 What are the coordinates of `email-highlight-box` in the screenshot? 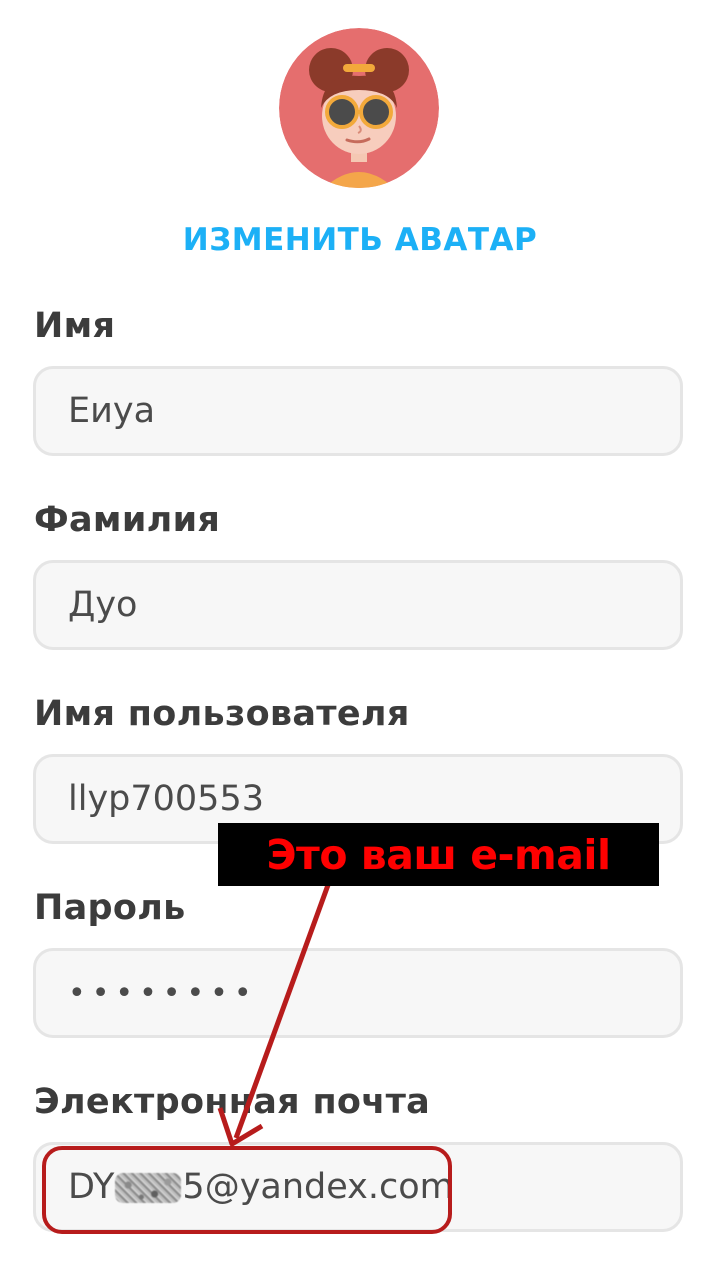 It's located at (247, 1190).